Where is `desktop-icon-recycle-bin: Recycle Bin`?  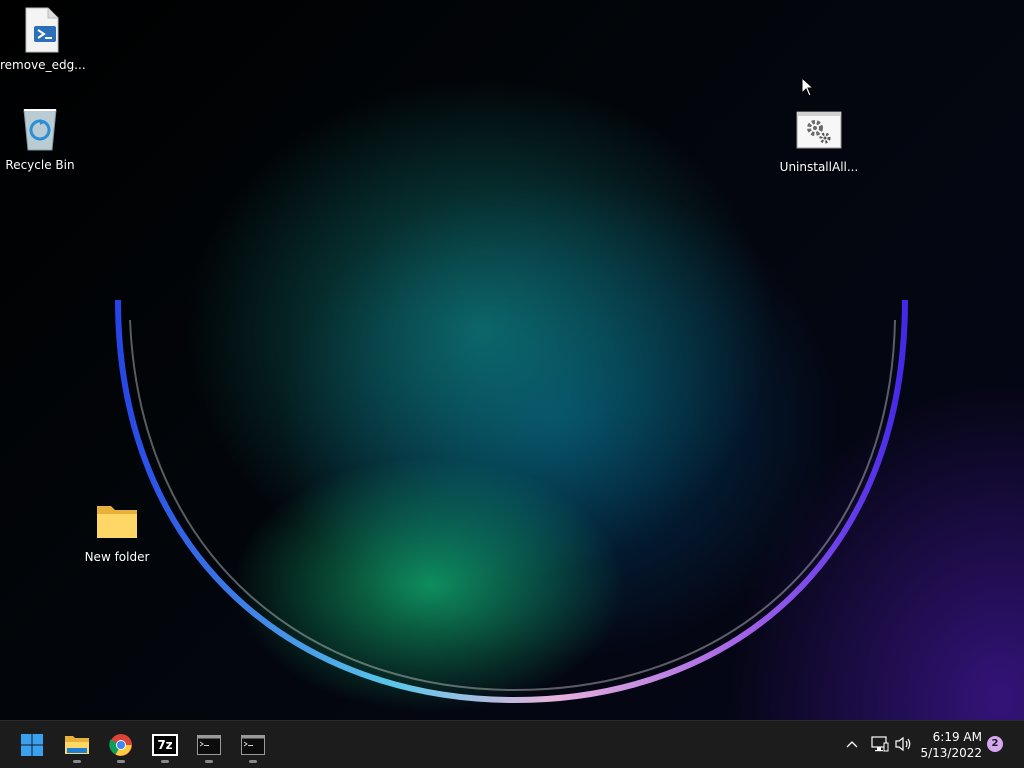 desktop-icon-recycle-bin: Recycle Bin is located at coordinates (40, 139).